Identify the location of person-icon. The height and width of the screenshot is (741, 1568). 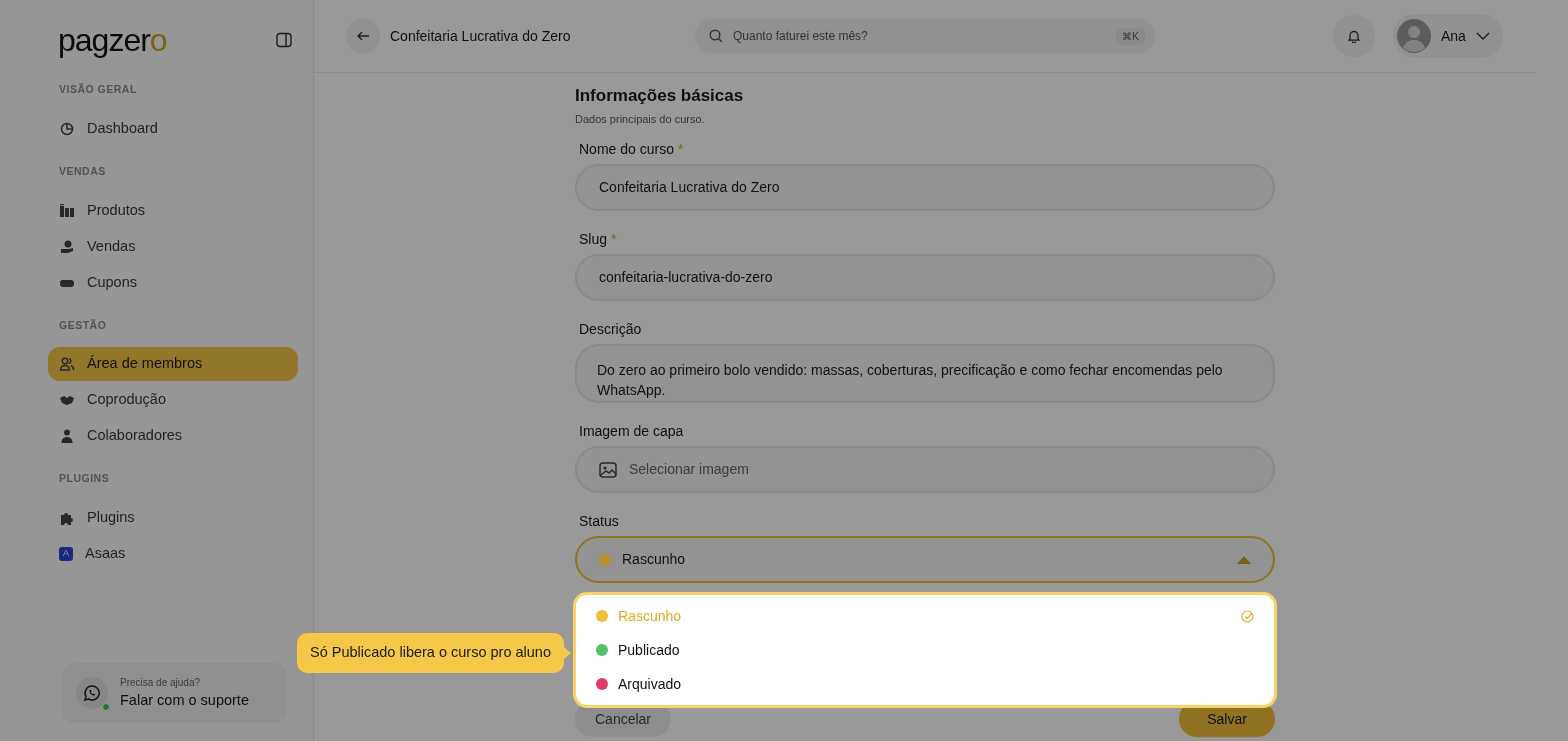
(67, 436).